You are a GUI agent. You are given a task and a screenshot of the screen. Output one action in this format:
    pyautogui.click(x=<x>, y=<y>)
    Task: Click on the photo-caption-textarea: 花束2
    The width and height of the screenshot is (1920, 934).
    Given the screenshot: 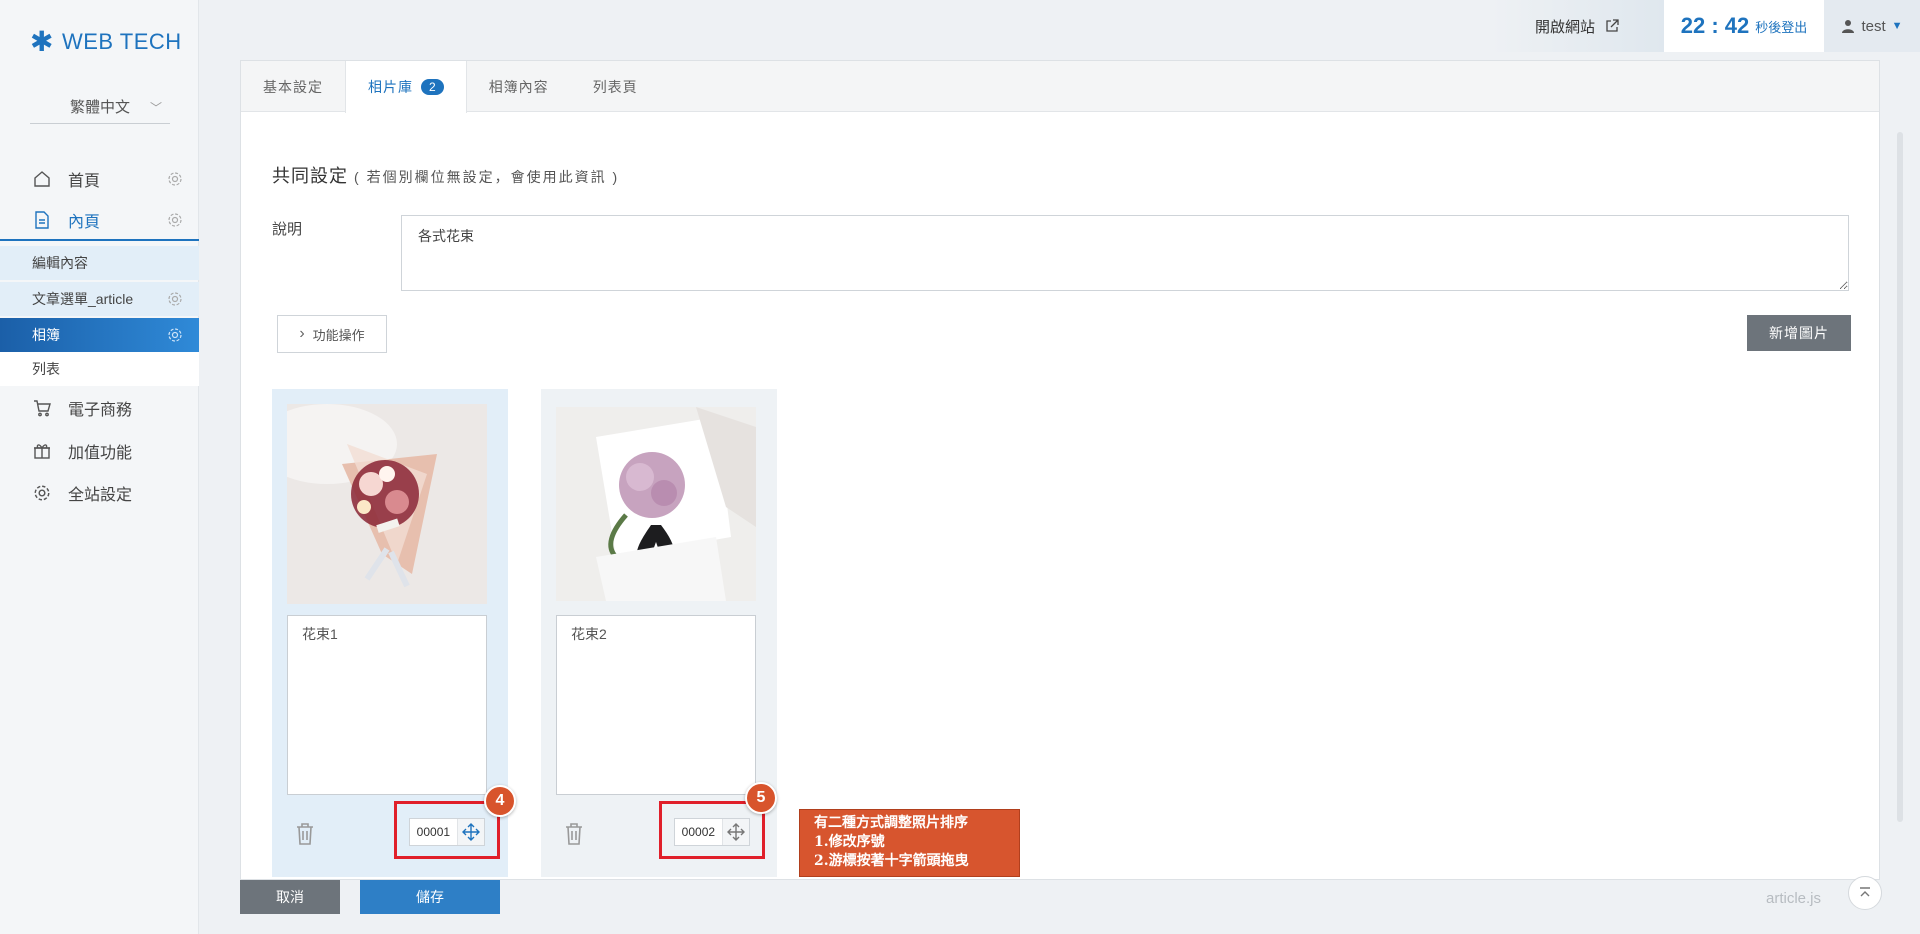 What is the action you would take?
    pyautogui.click(x=656, y=705)
    